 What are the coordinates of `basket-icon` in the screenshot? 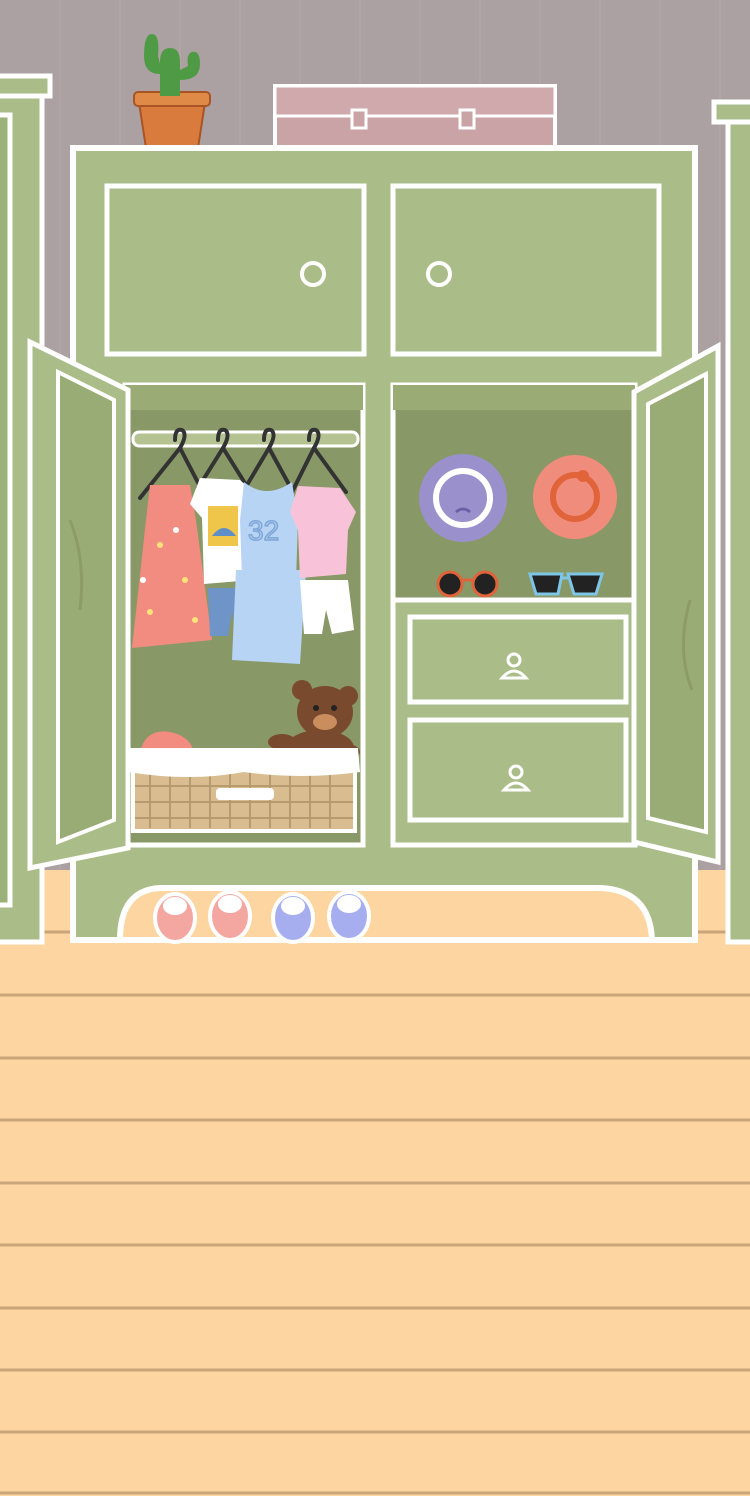 It's located at (244, 790).